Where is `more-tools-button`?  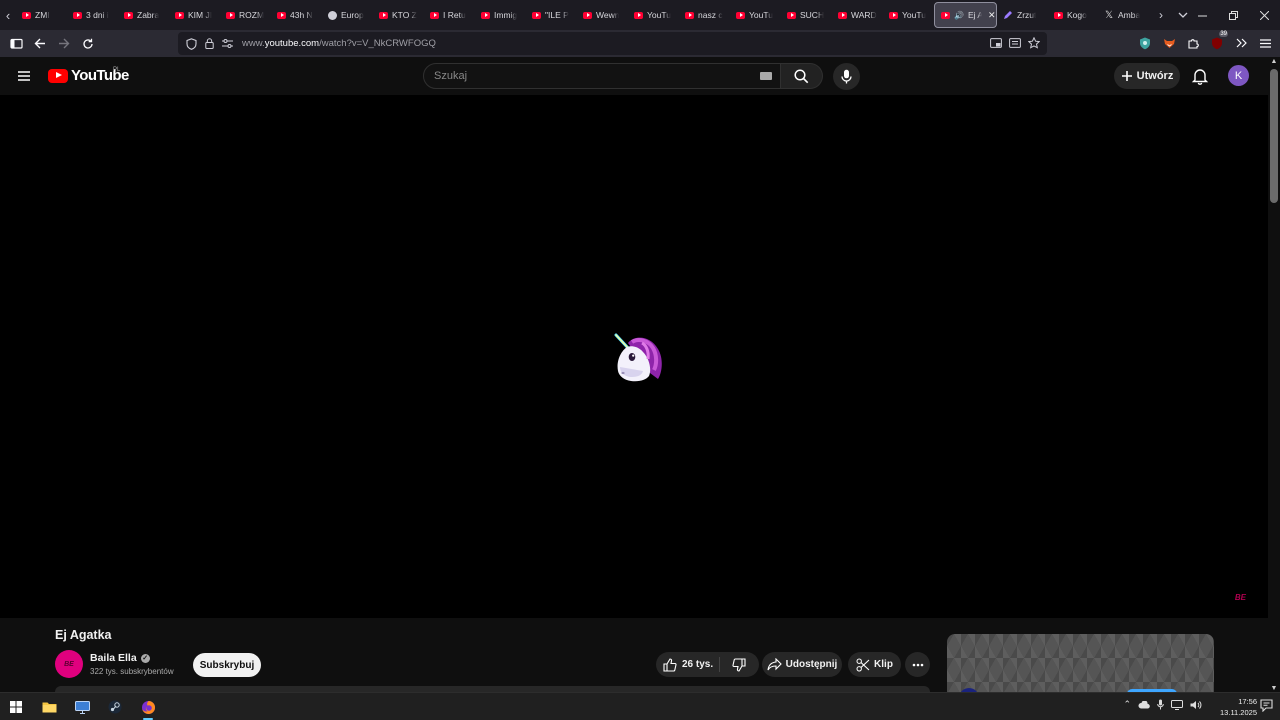
more-tools-button is located at coordinates (1241, 43).